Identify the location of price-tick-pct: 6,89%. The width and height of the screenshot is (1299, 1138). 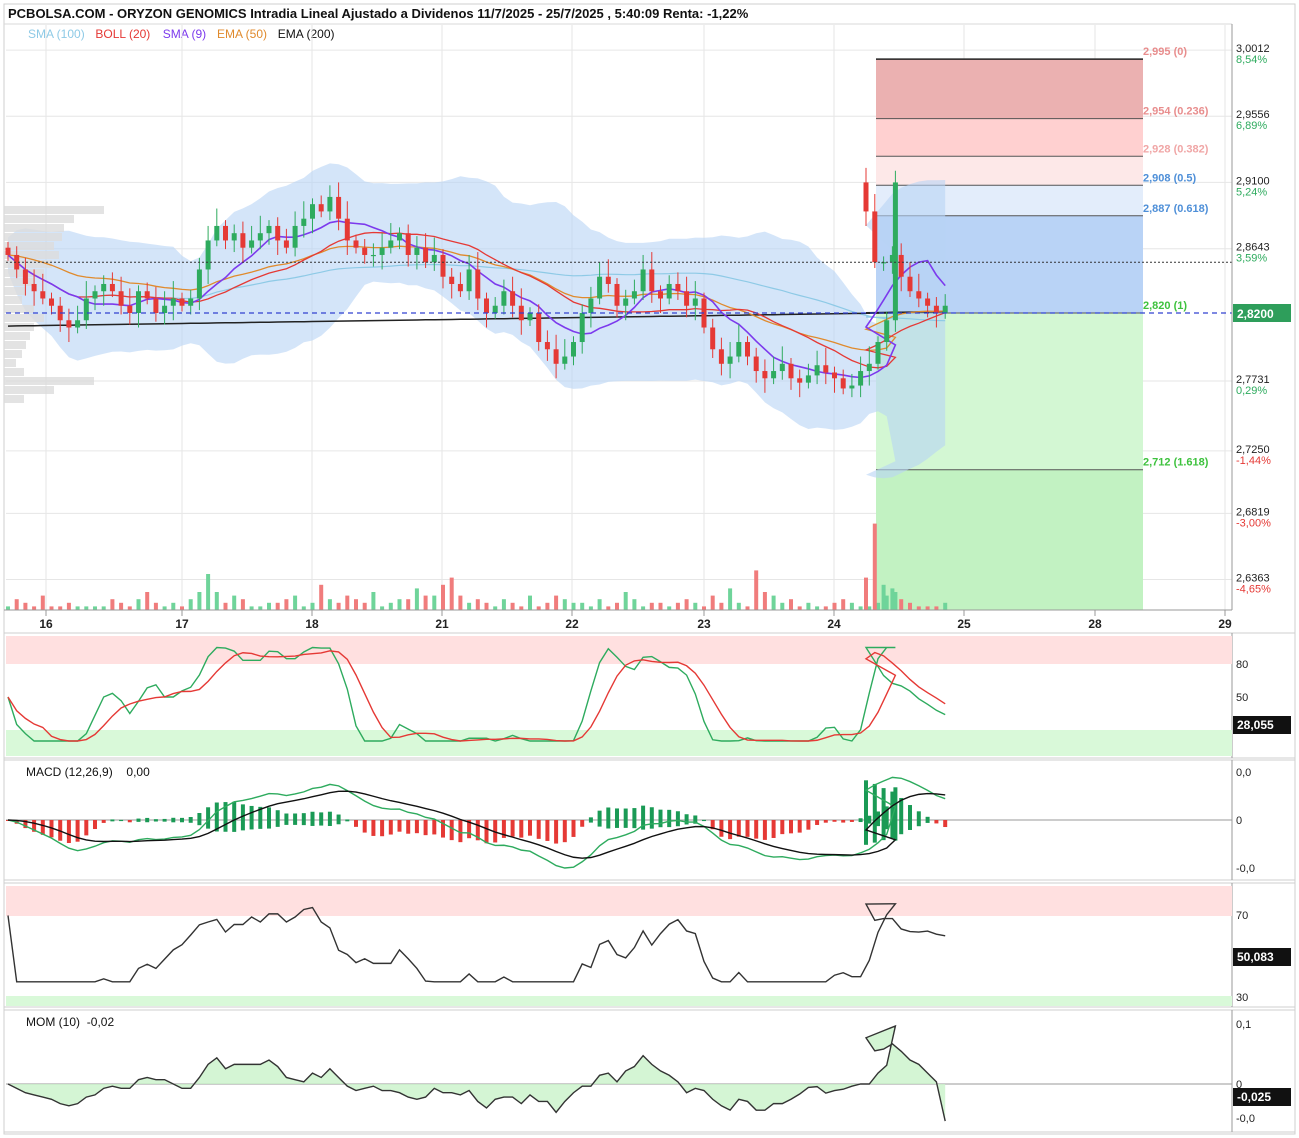
(1251, 126).